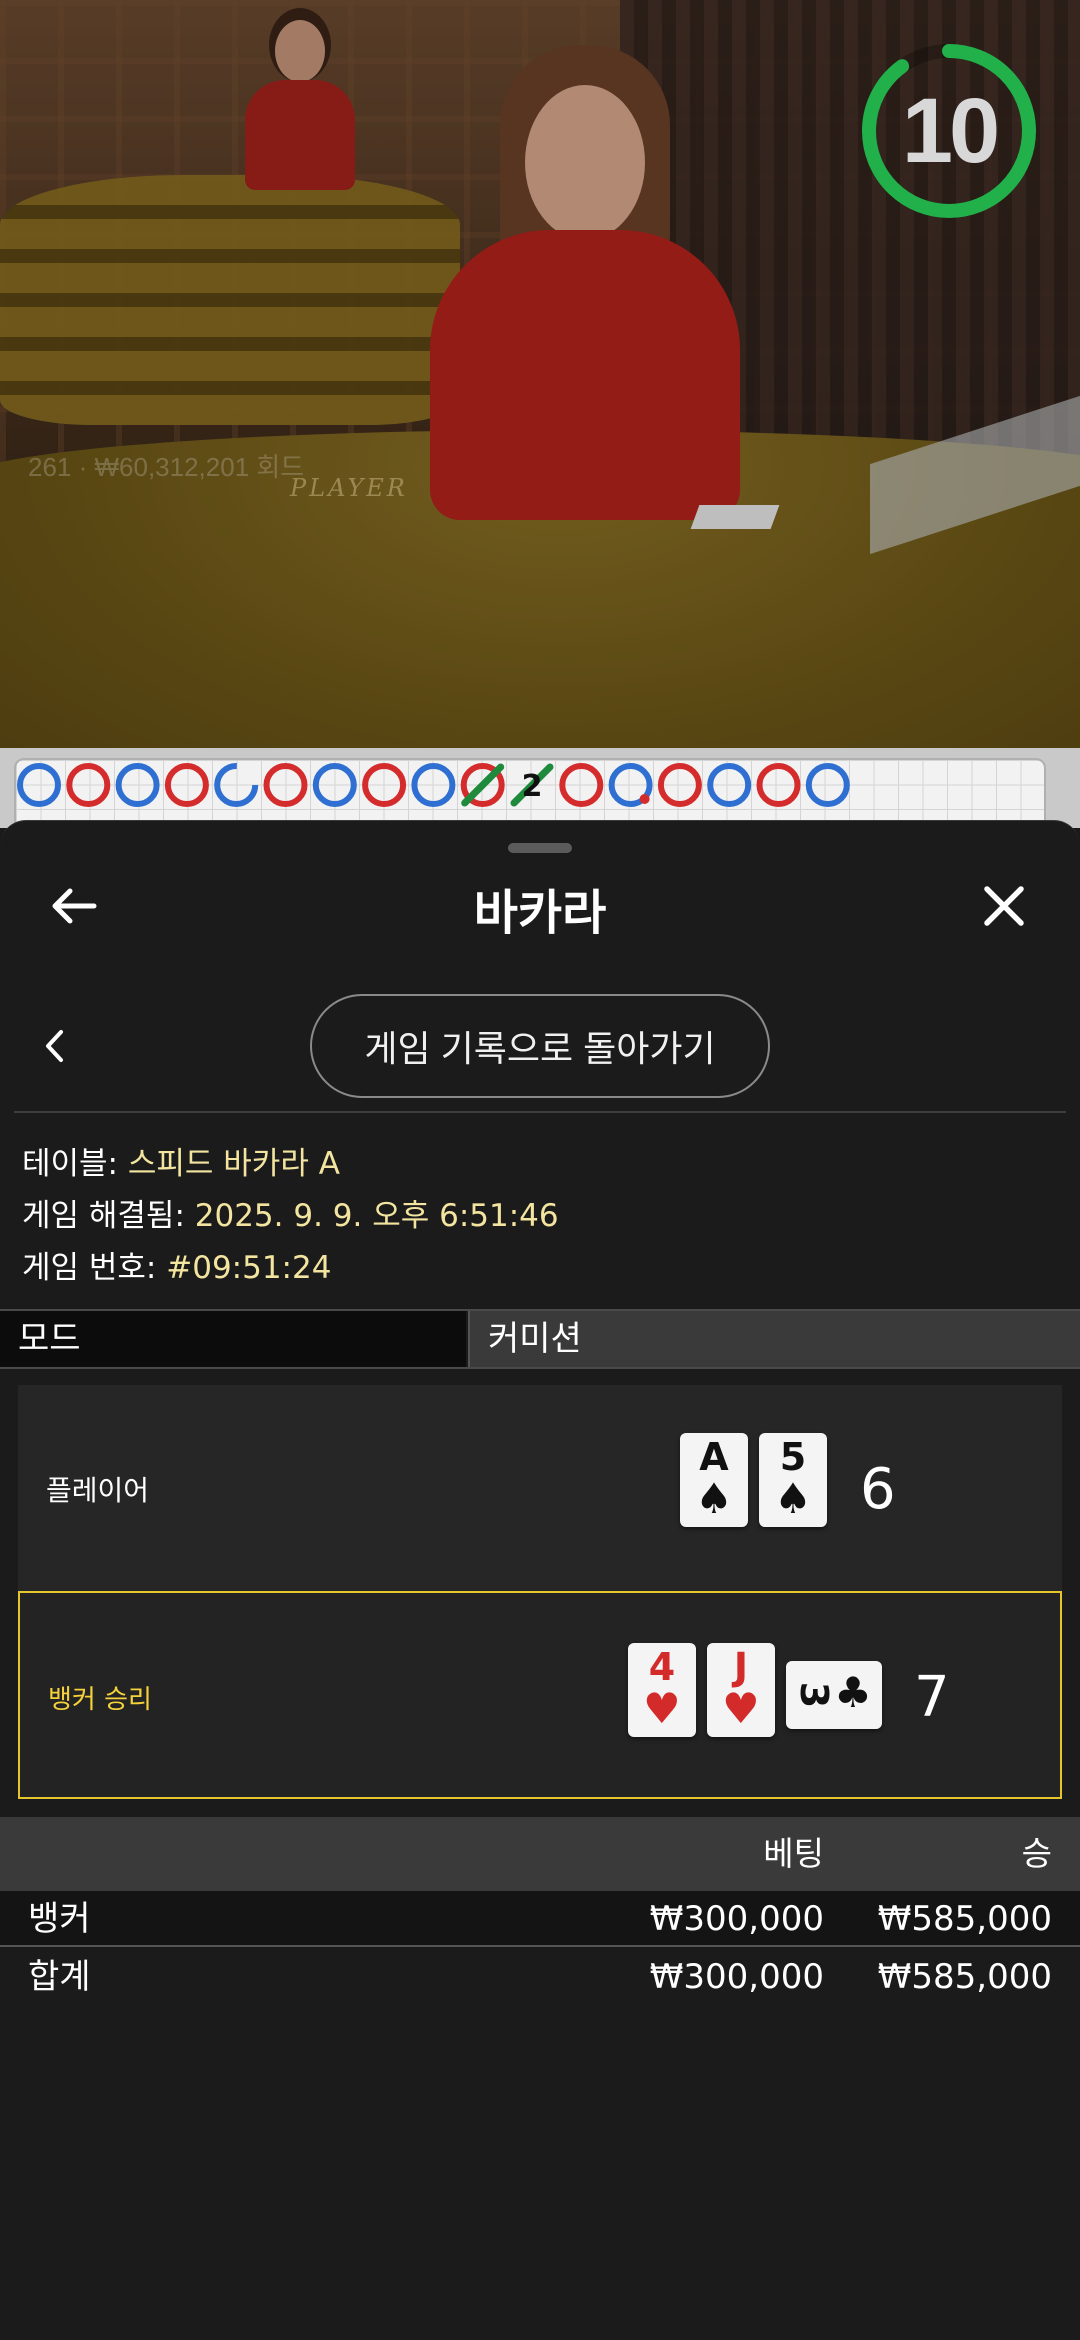 This screenshot has height=2340, width=1080. I want to click on win-column-header: 승, so click(1036, 1853).